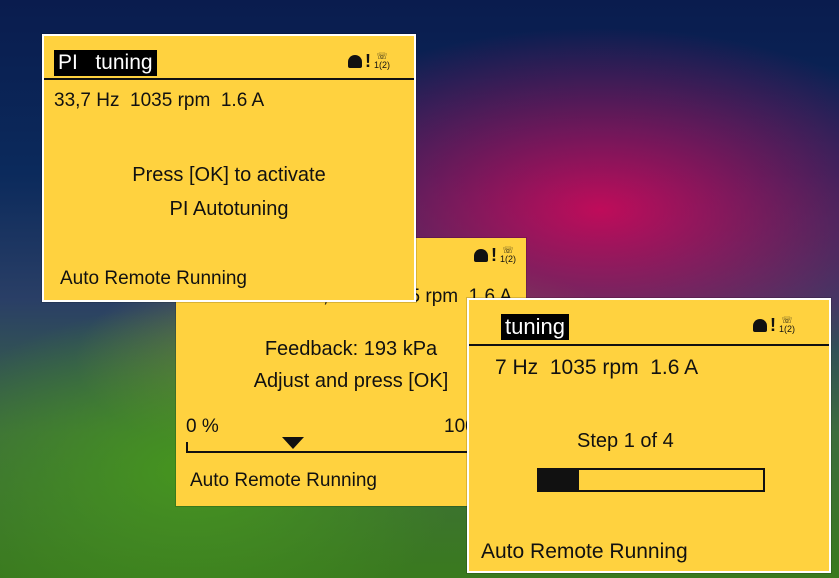 This screenshot has width=839, height=578. I want to click on screen-title: PI tuning, so click(105, 63).